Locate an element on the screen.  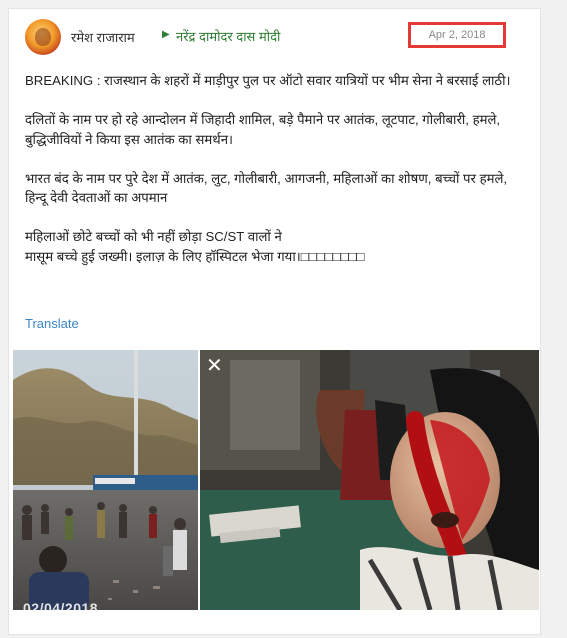
crowd-scene-image is located at coordinates (105, 480).